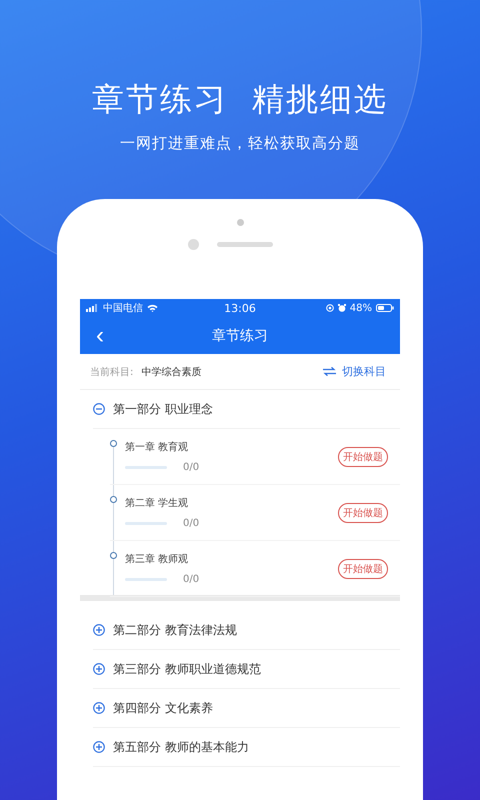 The image size is (480, 800). I want to click on part-title: 第四部分 文化素养, so click(163, 708).